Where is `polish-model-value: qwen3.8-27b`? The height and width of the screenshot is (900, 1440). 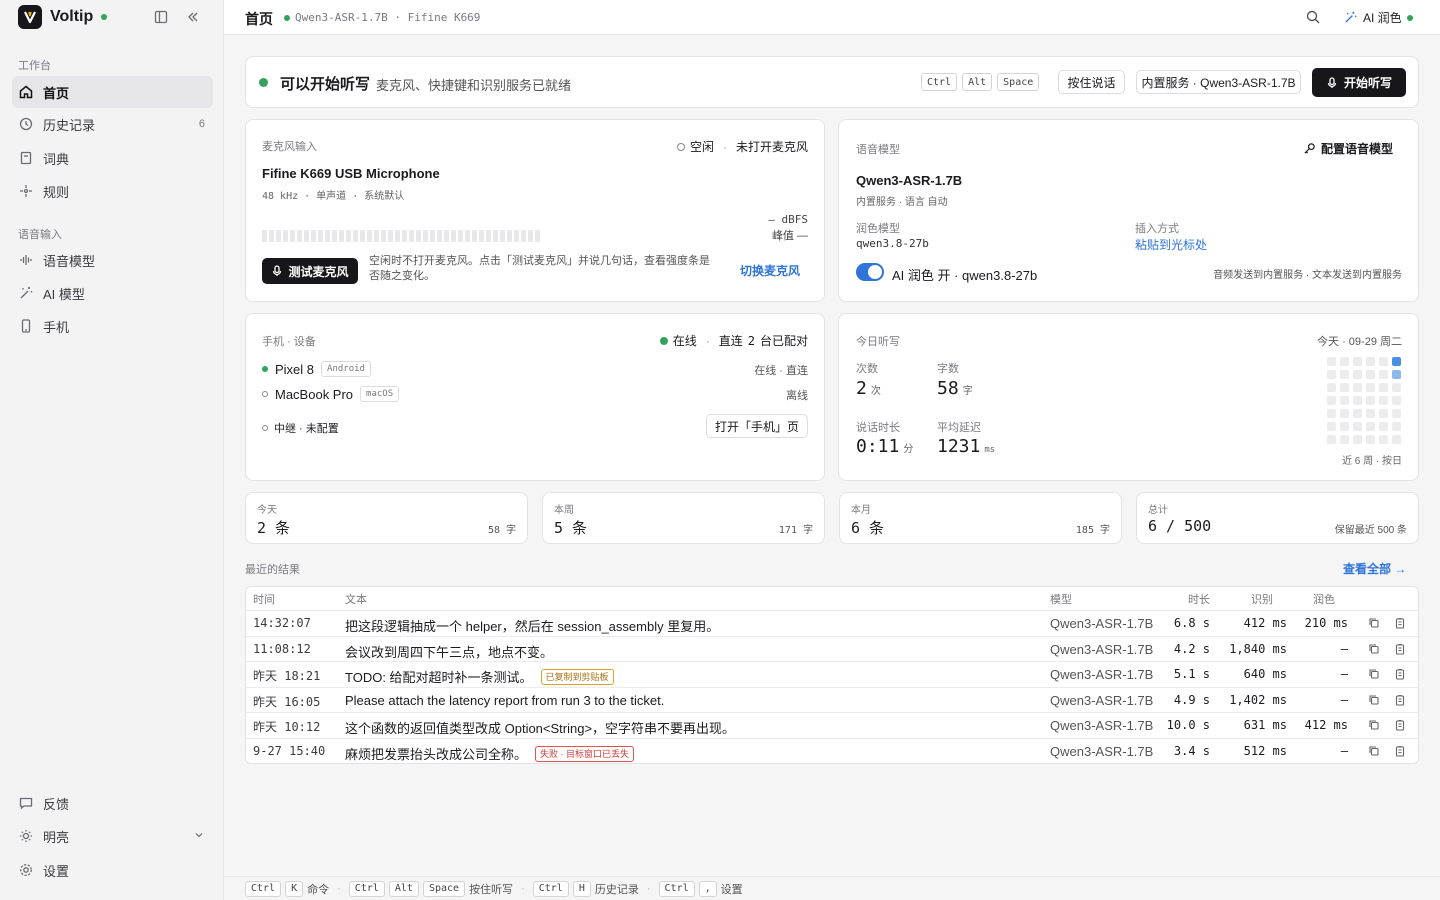 polish-model-value: qwen3.8-27b is located at coordinates (892, 243).